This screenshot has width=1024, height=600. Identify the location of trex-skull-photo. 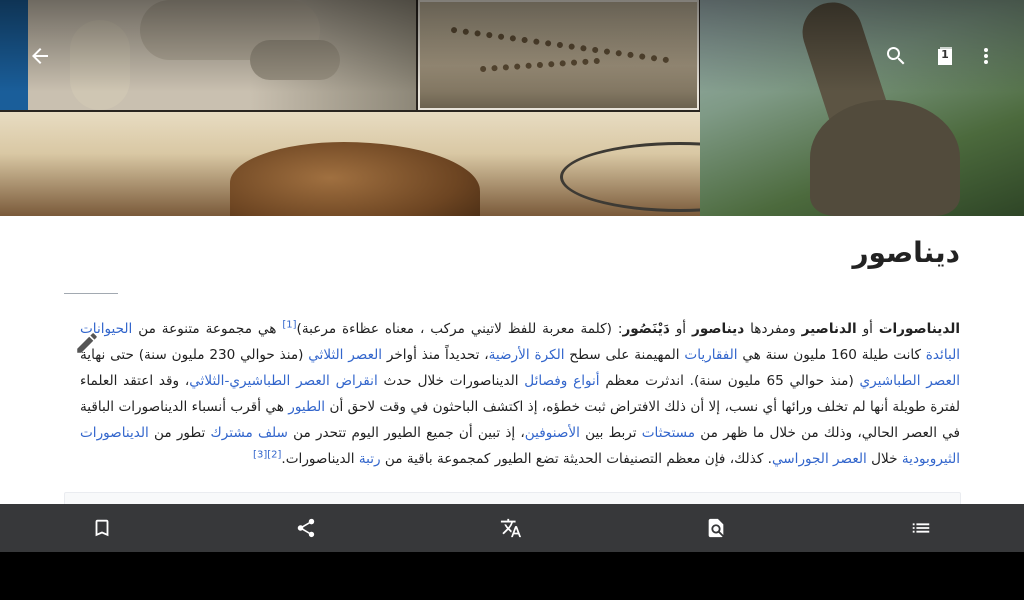
(350, 164).